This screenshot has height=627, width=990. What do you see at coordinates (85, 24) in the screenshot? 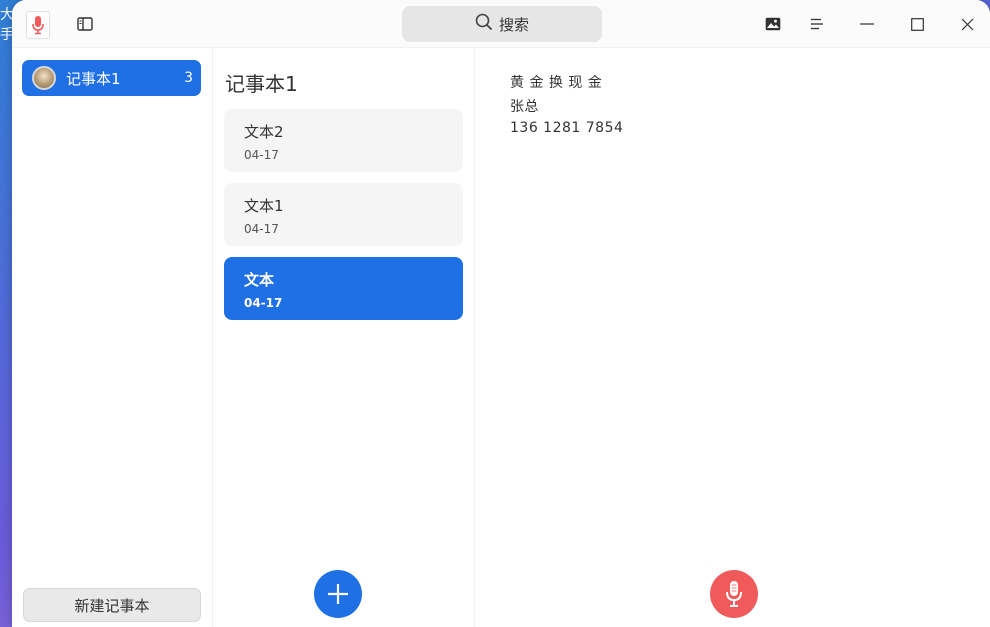
I see `sidebar-toggle-icon` at bounding box center [85, 24].